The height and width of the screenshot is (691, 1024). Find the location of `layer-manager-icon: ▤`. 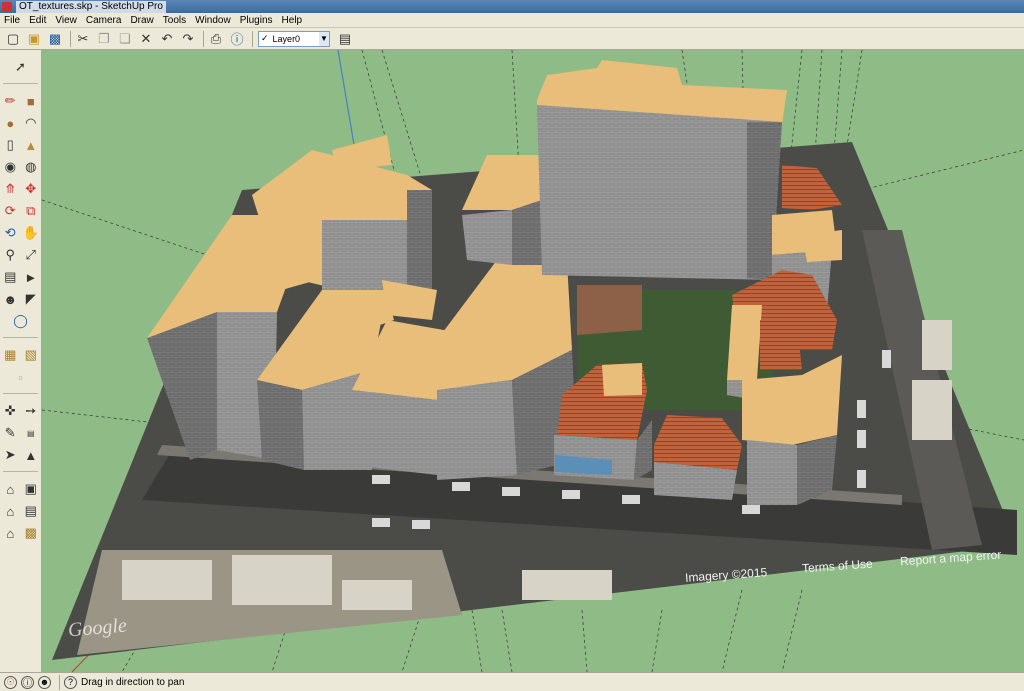

layer-manager-icon: ▤ is located at coordinates (345, 39).